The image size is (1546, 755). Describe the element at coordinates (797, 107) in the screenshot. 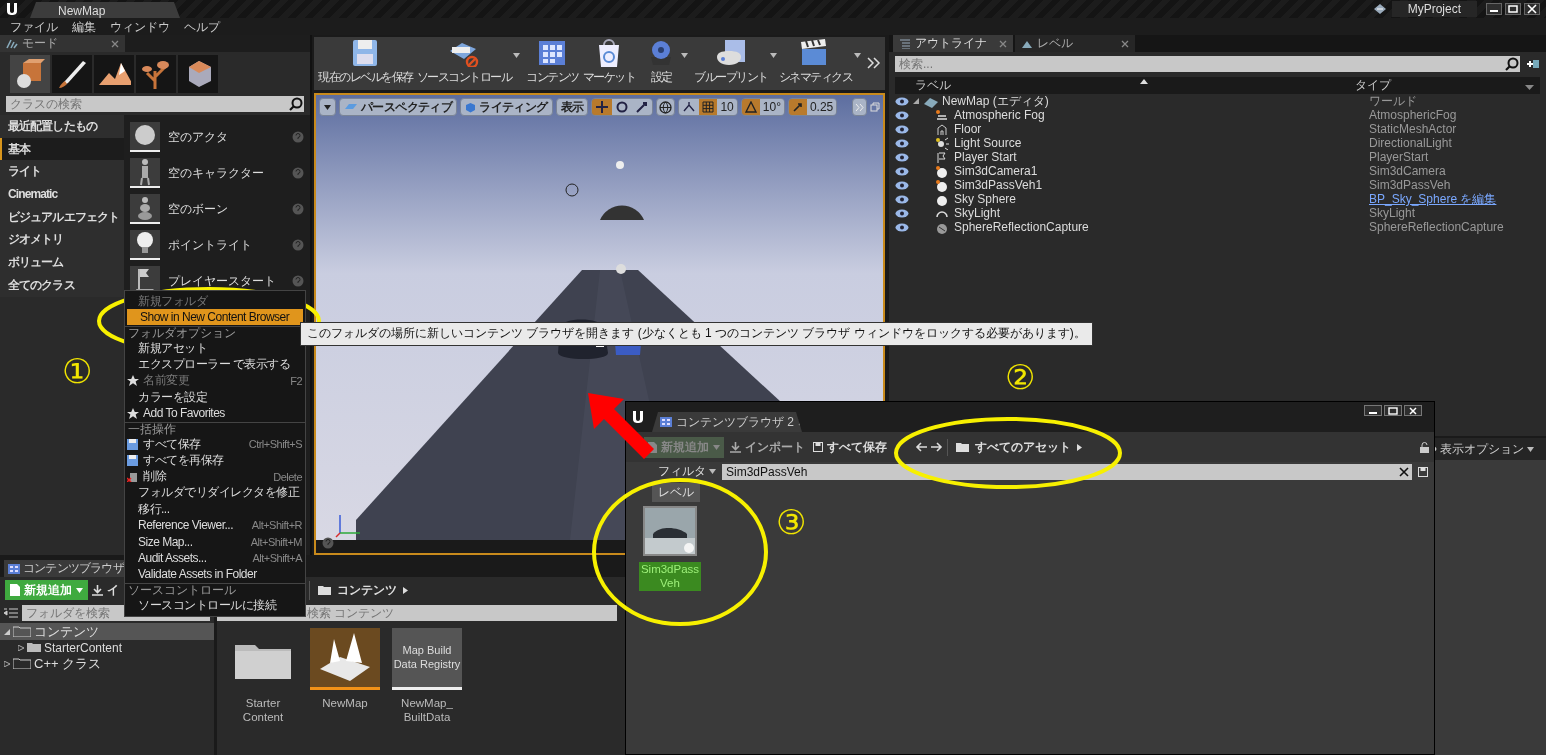

I see `scale-snap-icon` at that location.